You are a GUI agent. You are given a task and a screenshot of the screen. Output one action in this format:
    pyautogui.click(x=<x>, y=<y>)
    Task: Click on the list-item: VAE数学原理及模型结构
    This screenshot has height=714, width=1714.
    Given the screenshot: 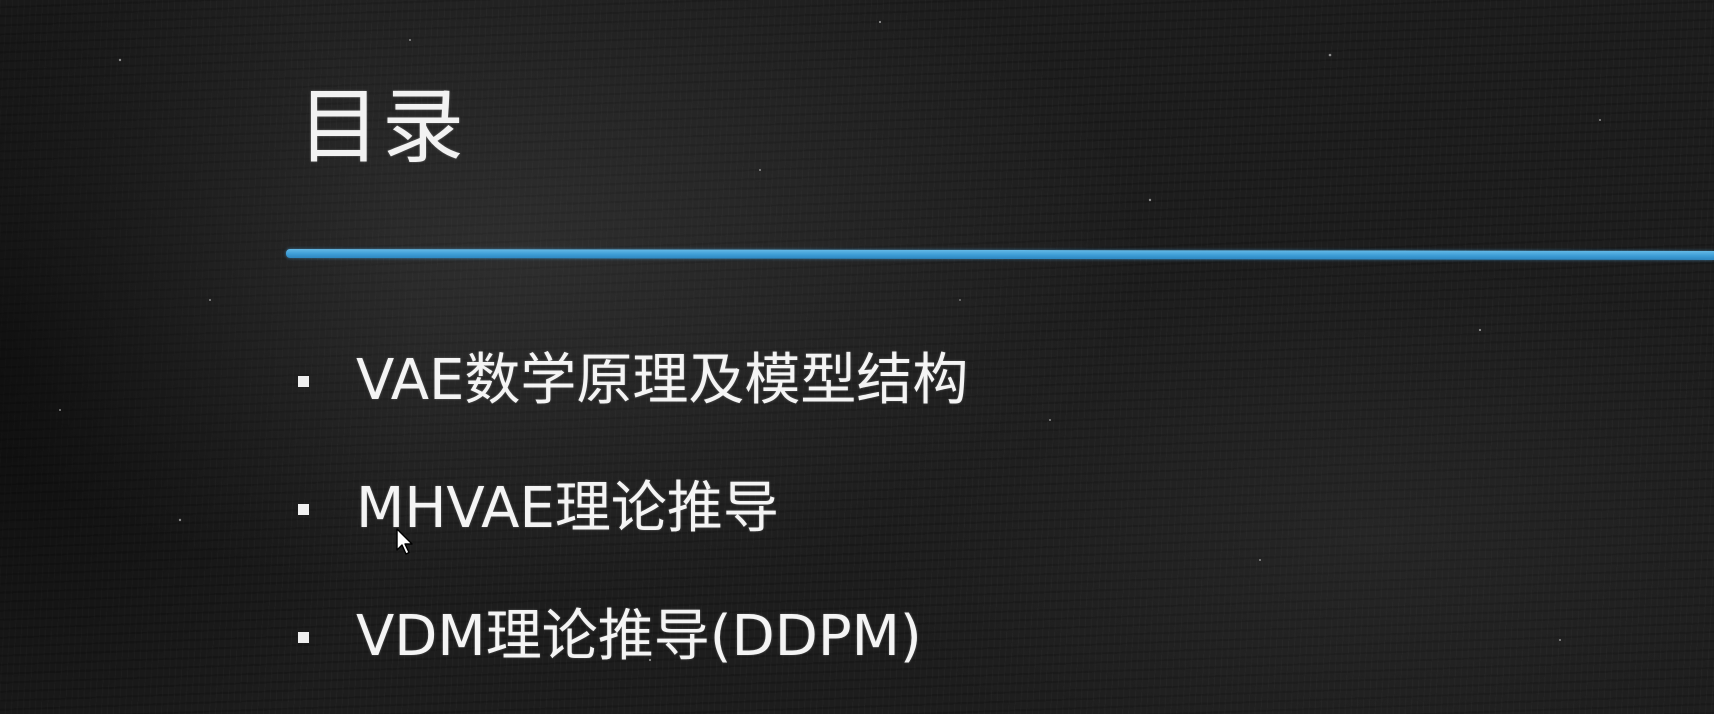 What is the action you would take?
    pyautogui.click(x=633, y=409)
    